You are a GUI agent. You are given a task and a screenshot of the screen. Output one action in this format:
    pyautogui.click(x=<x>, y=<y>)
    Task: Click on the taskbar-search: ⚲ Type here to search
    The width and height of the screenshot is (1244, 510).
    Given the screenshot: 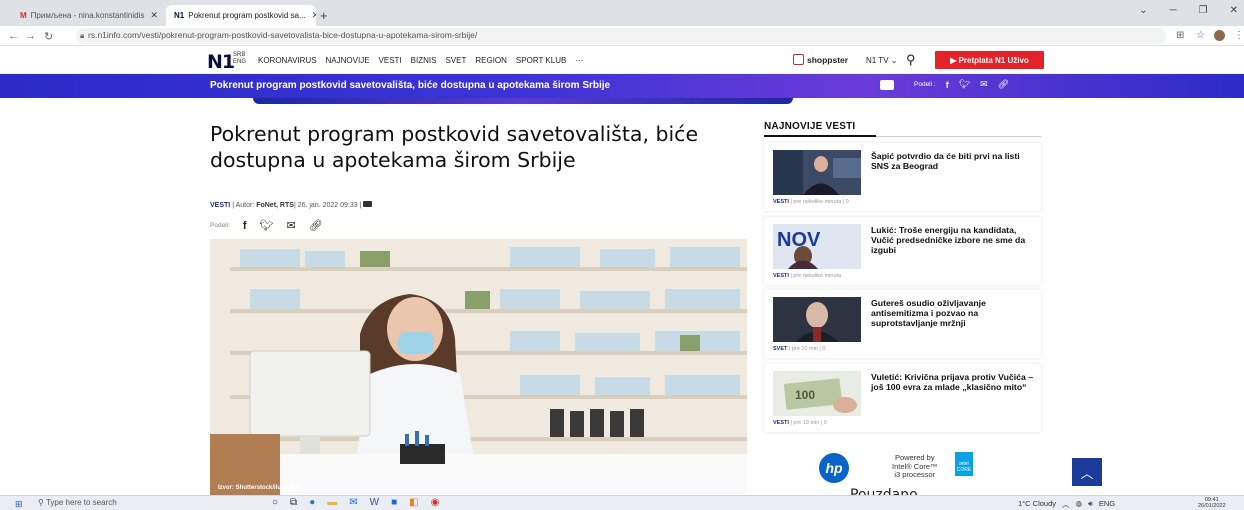 What is the action you would take?
    pyautogui.click(x=77, y=502)
    